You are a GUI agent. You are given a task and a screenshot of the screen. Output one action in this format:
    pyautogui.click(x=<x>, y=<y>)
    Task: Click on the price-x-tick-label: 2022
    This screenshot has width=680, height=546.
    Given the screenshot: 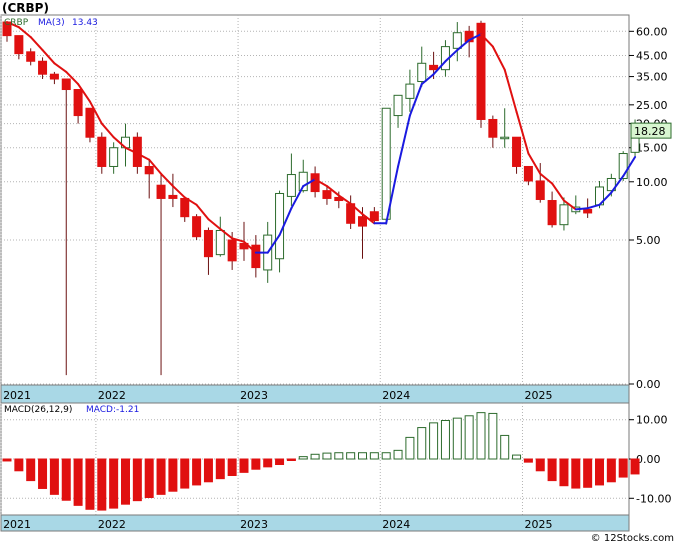 What is the action you would take?
    pyautogui.click(x=112, y=395)
    